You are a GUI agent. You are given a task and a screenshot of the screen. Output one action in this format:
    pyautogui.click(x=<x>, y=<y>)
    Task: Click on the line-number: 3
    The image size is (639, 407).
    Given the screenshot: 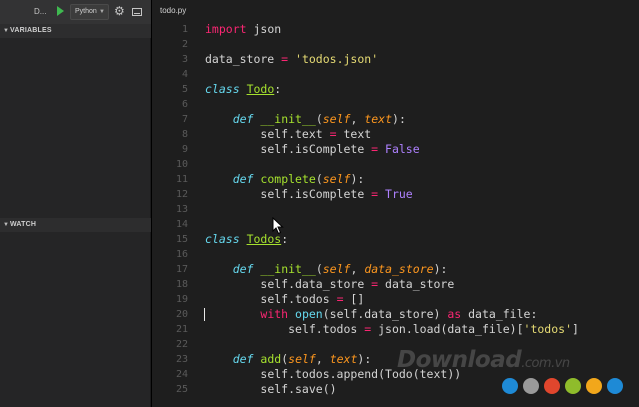 What is the action you would take?
    pyautogui.click(x=184, y=59)
    